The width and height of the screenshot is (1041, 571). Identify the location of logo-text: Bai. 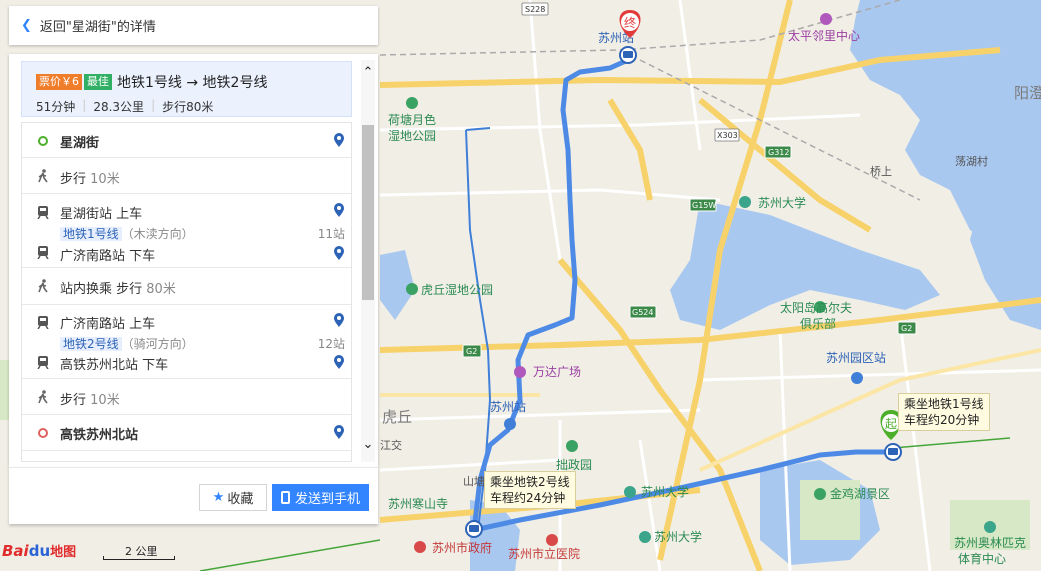
(15, 550).